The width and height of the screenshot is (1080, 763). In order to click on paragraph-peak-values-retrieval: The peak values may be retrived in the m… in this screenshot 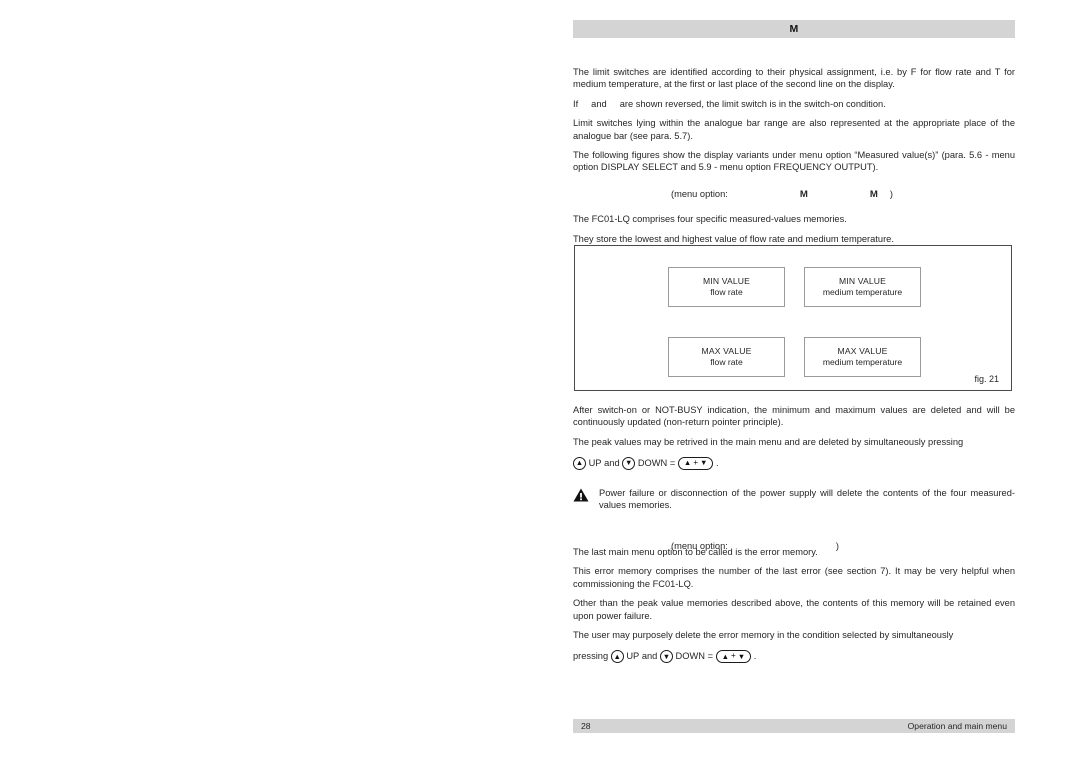, I will do `click(768, 441)`.